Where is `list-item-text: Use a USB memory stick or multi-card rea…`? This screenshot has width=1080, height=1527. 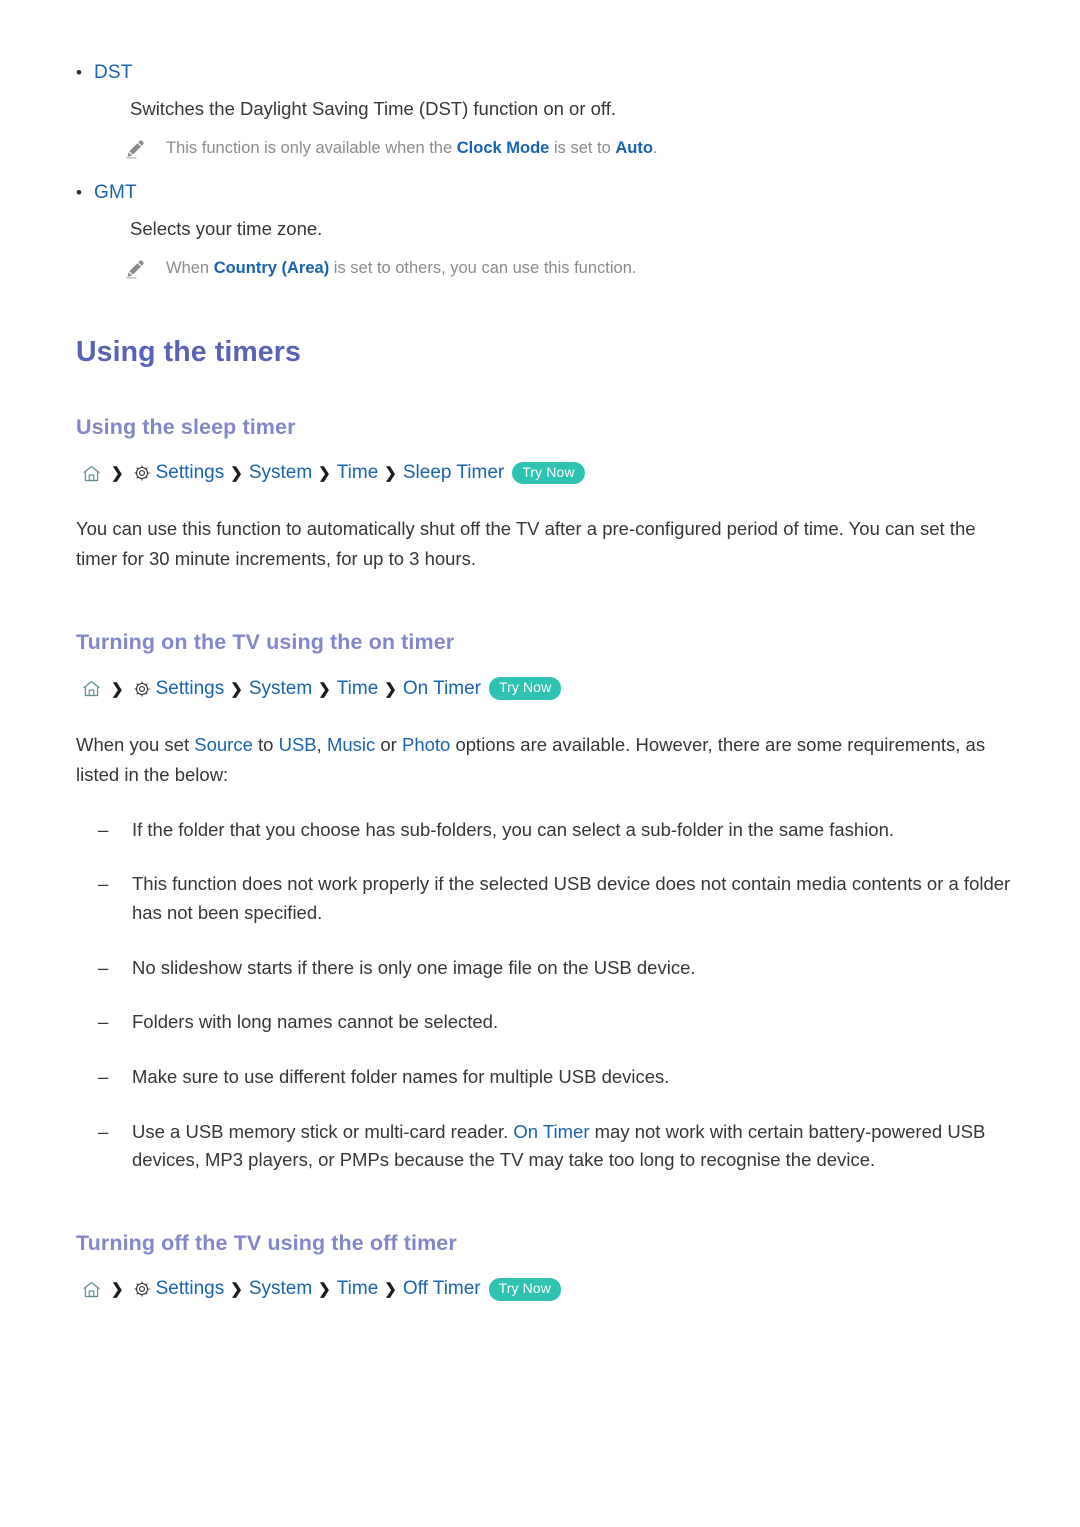 list-item-text: Use a USB memory stick or multi-card rea… is located at coordinates (576, 1146).